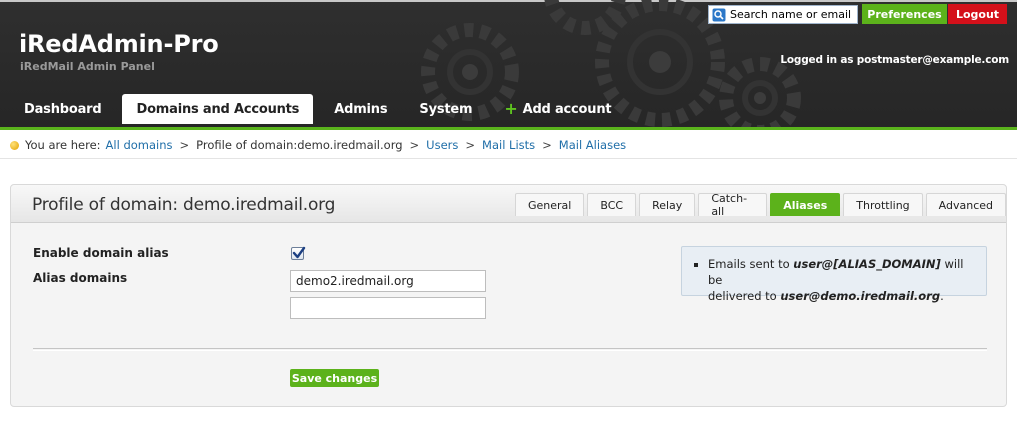  I want to click on nav-domains-and-accounts: Domains and Accounts, so click(218, 109).